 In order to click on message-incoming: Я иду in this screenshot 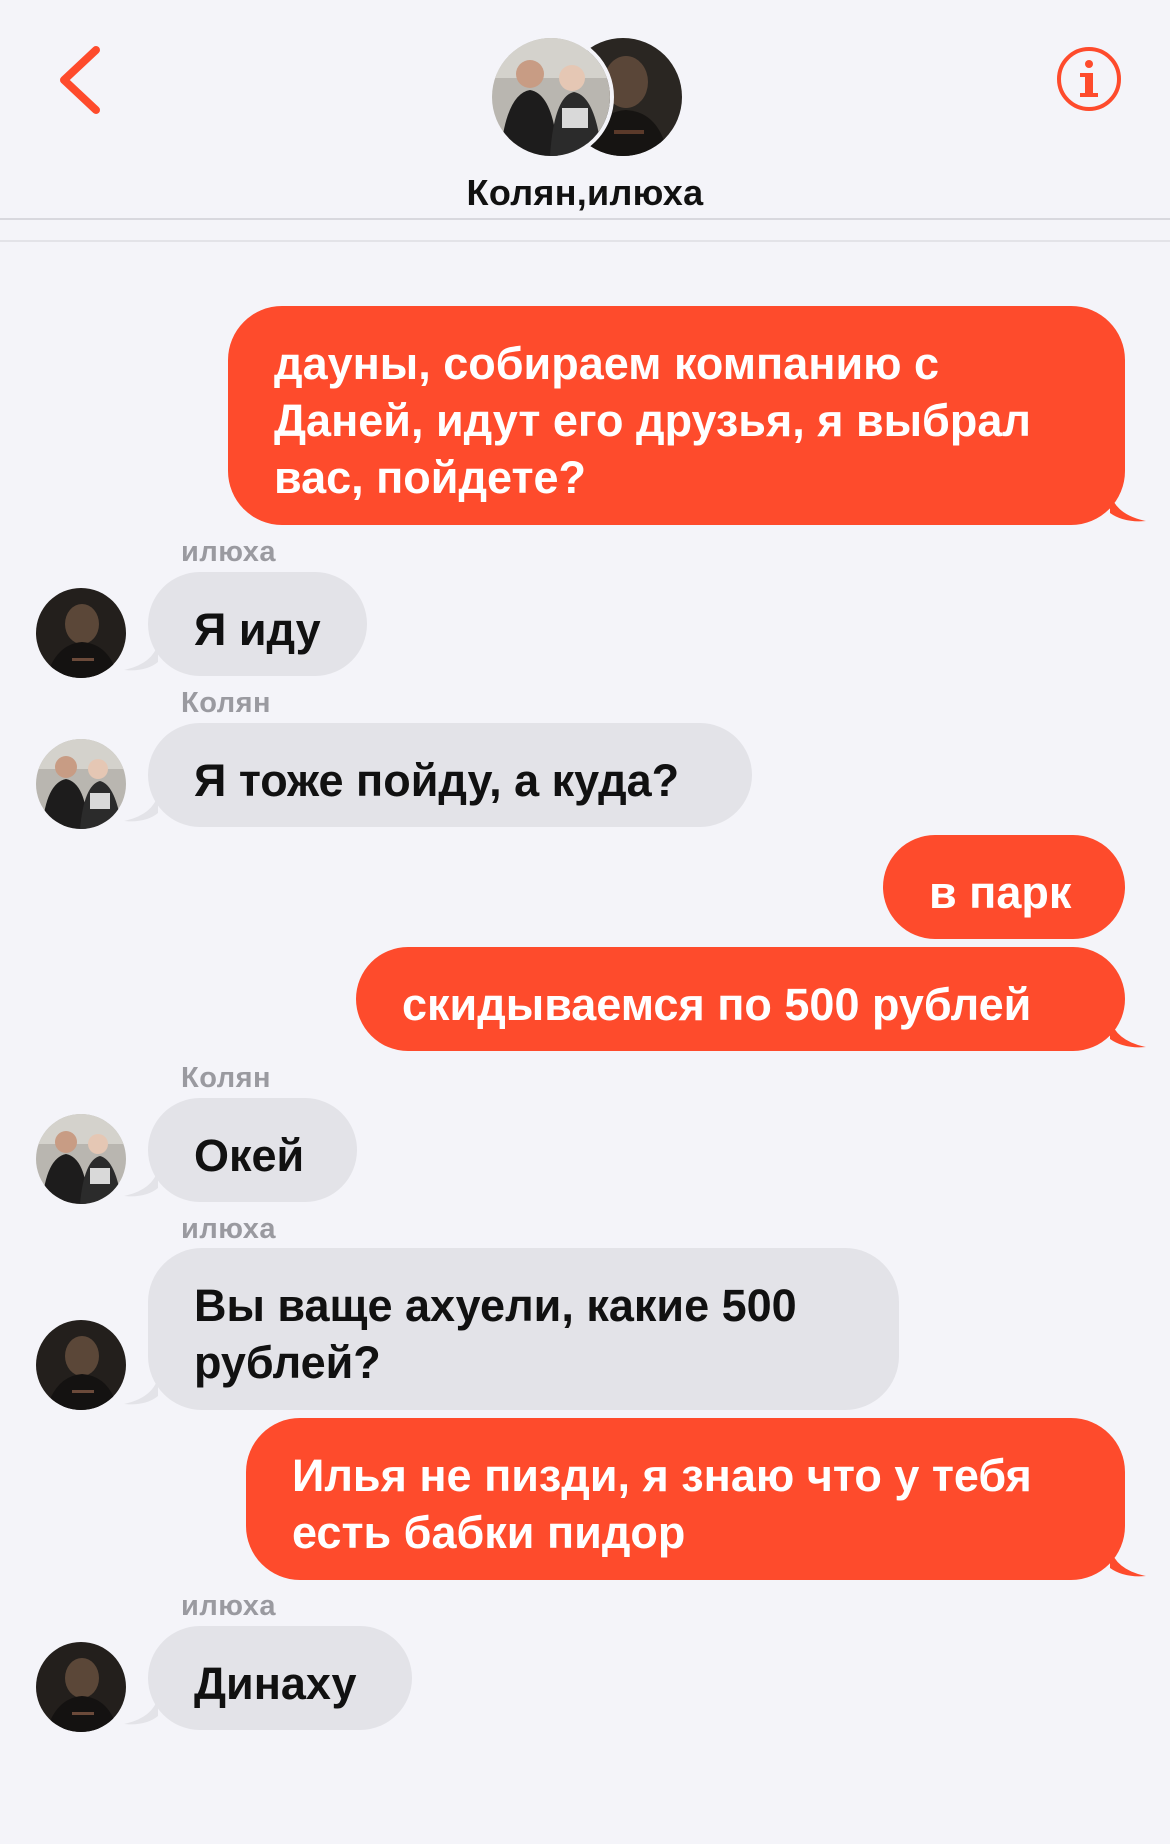, I will do `click(257, 624)`.